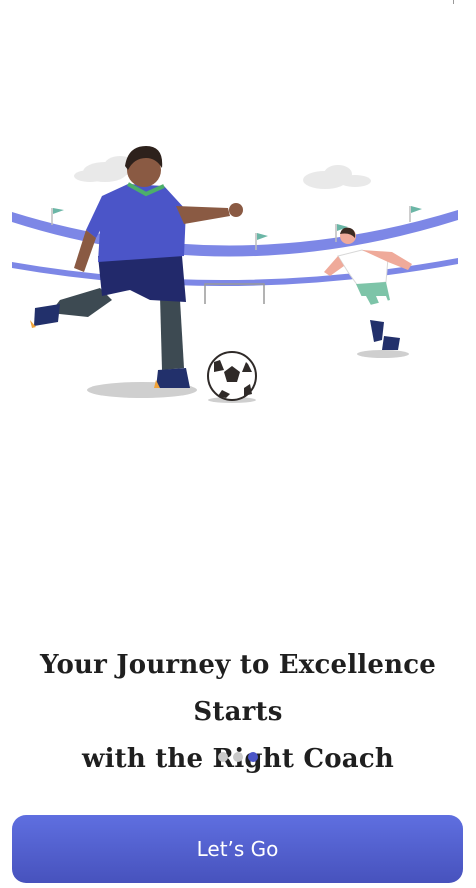 The image size is (476, 888). Describe the element at coordinates (253, 757) in the screenshot. I see `page-dot-3-active` at that location.